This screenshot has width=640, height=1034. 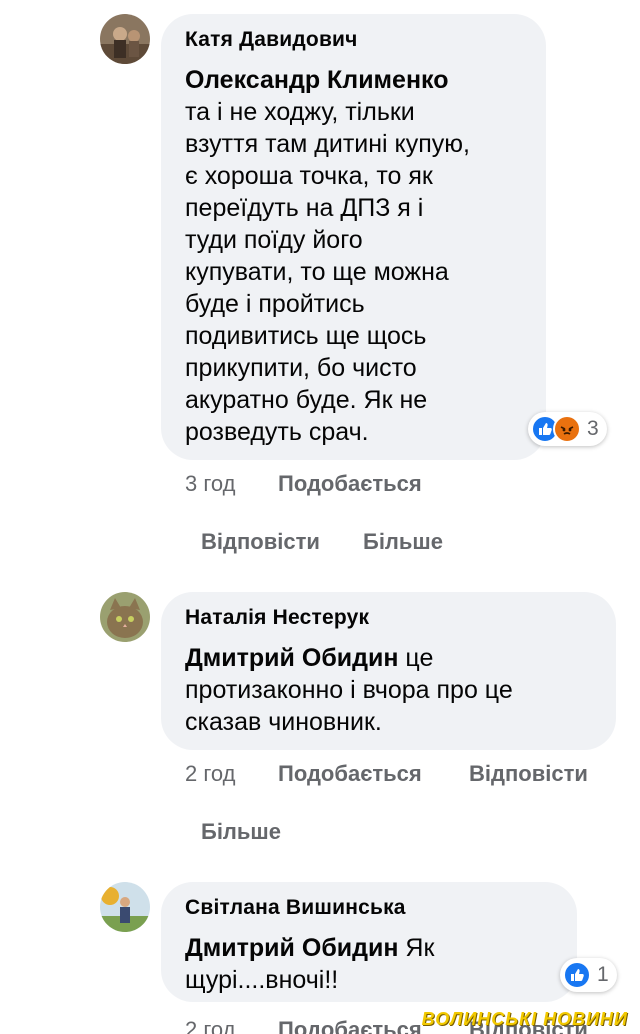 I want to click on reaction-summary: 1, so click(x=588, y=975).